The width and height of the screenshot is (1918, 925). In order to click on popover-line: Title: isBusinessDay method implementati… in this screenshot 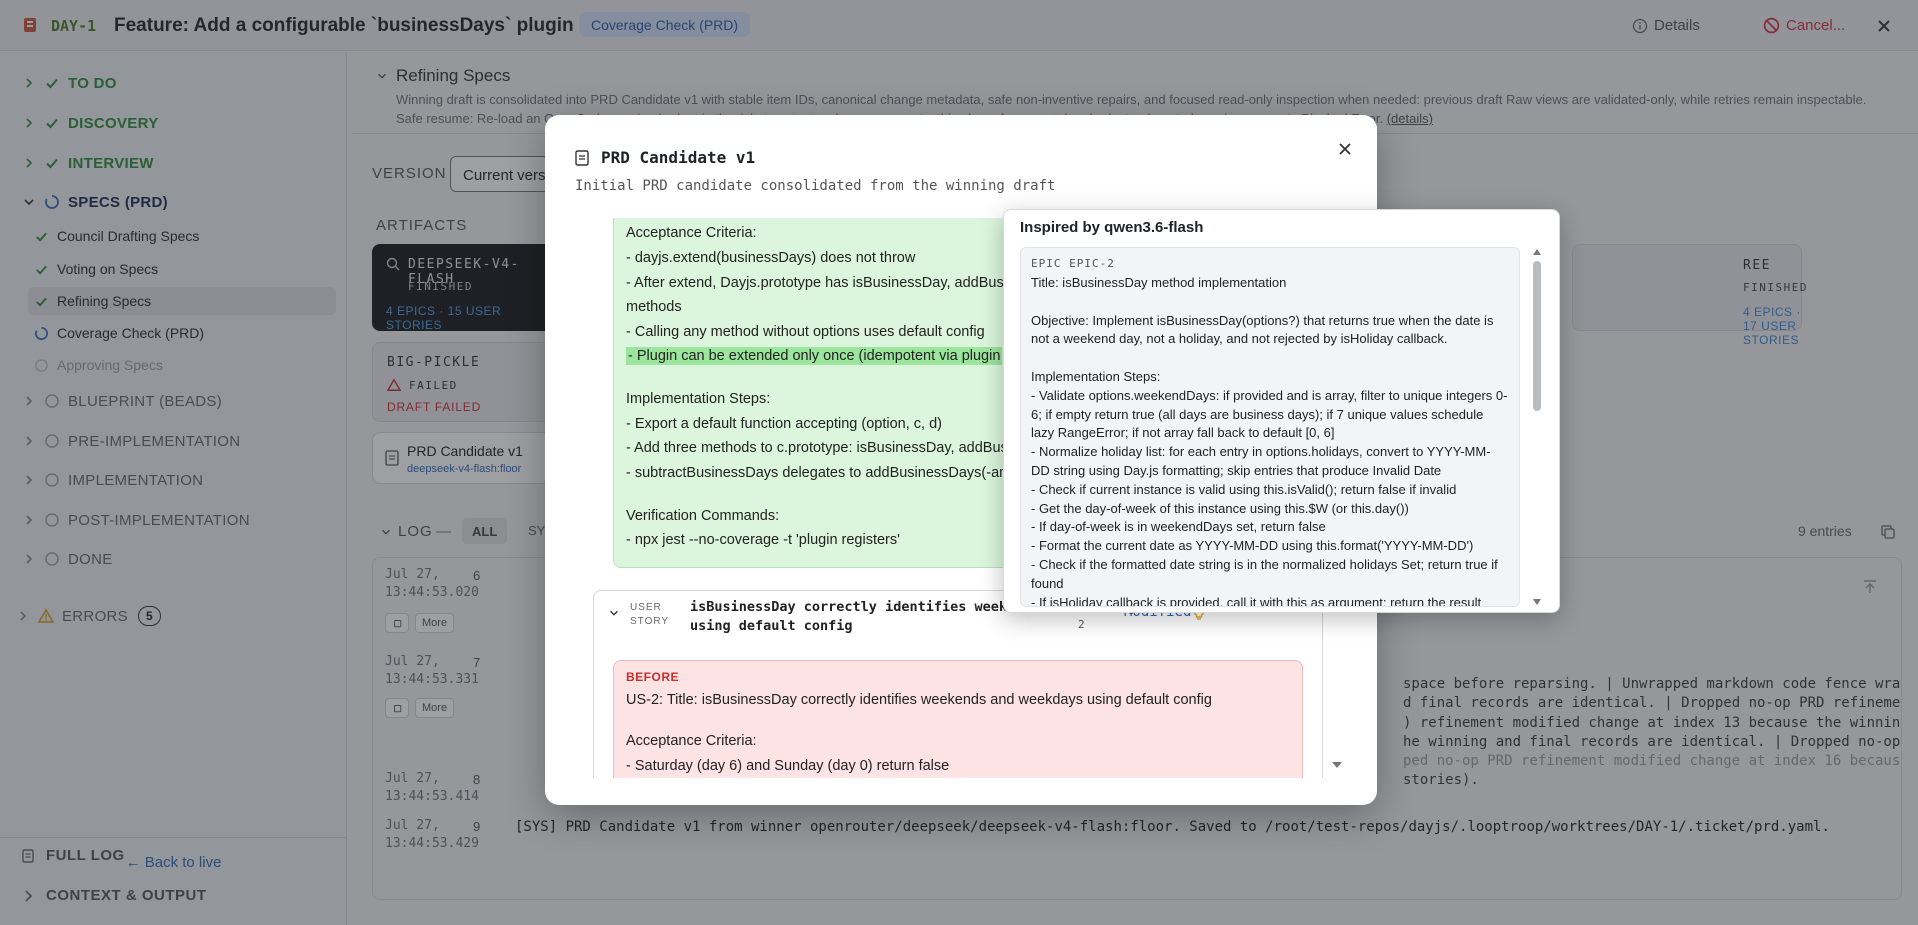, I will do `click(1159, 282)`.